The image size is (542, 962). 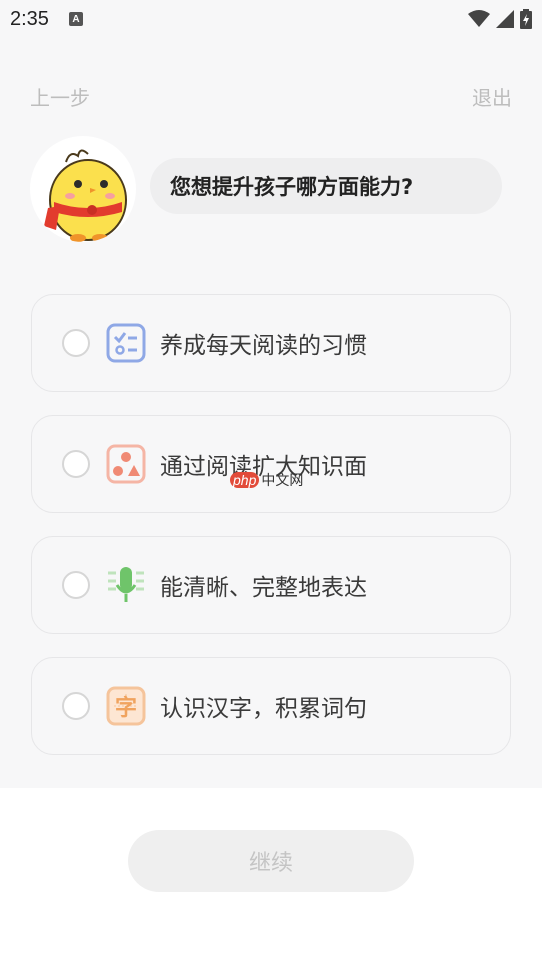 I want to click on watermark-brand: php, so click(x=245, y=480).